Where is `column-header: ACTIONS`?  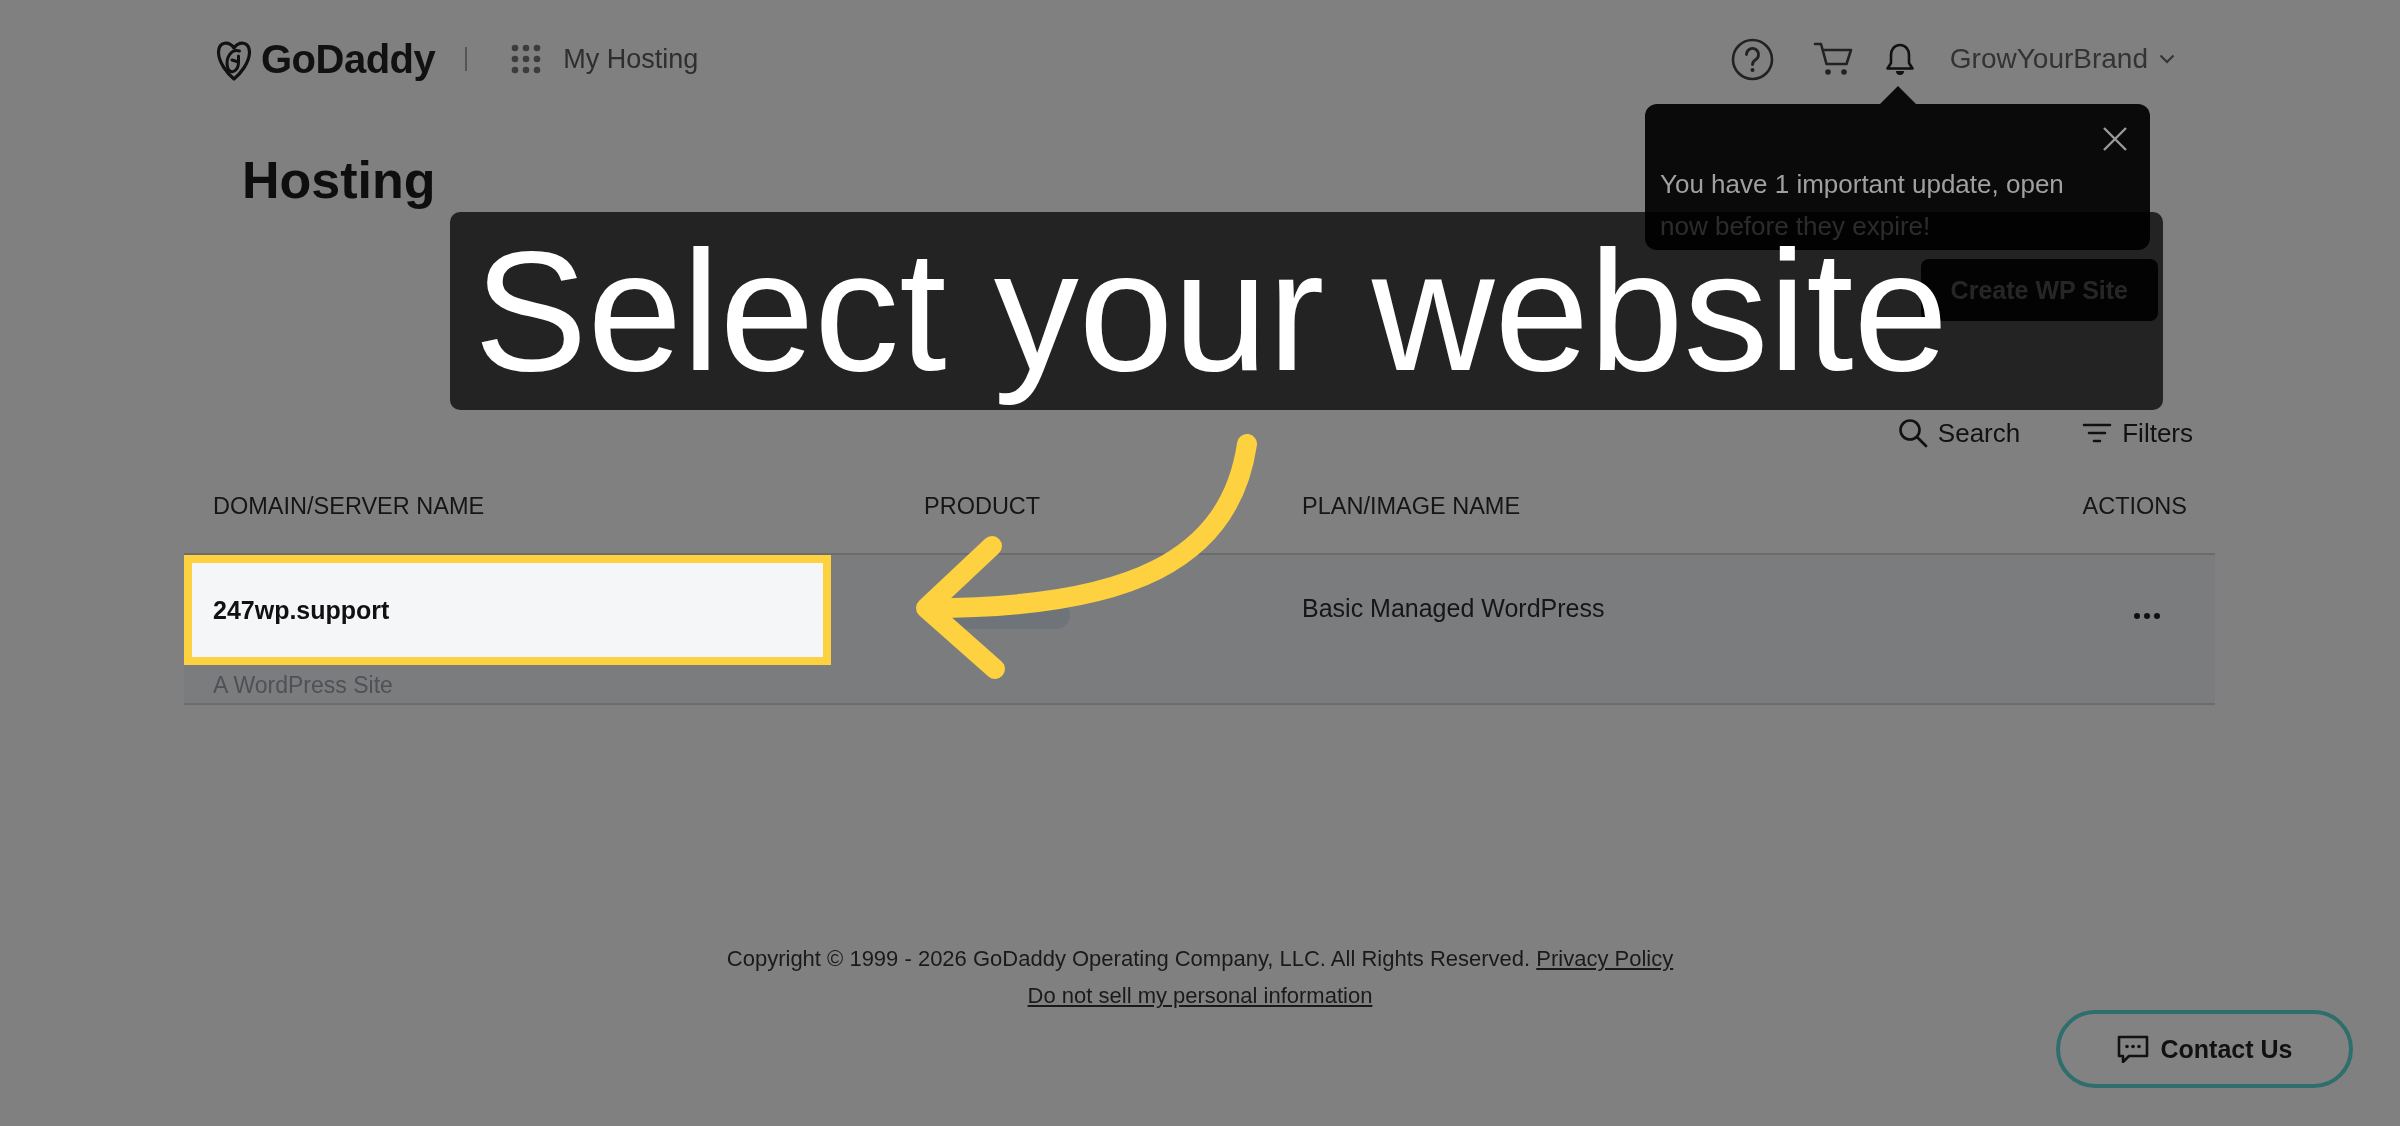 column-header: ACTIONS is located at coordinates (2134, 506).